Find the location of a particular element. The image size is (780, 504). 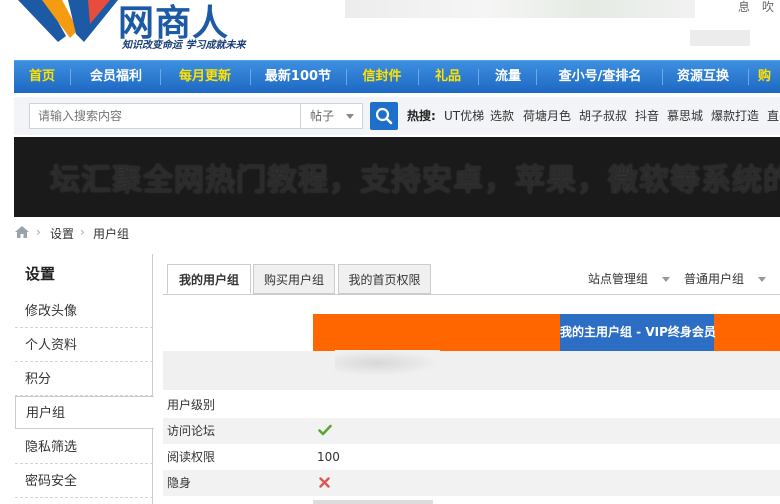

row-label: 隐身 is located at coordinates (179, 483).